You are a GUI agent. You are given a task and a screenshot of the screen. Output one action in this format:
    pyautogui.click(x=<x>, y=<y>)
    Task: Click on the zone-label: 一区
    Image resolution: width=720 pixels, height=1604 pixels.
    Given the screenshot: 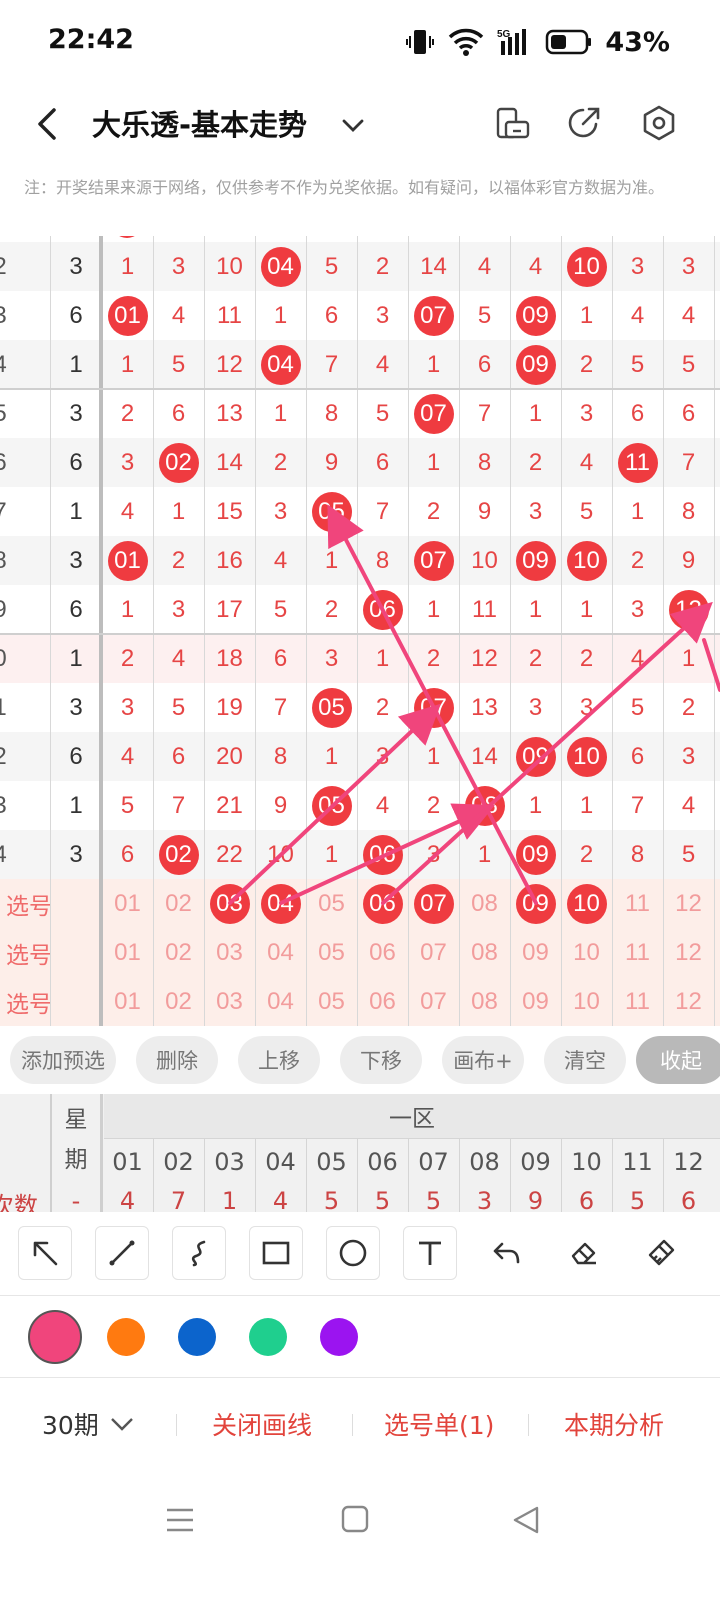 What is the action you would take?
    pyautogui.click(x=412, y=1116)
    